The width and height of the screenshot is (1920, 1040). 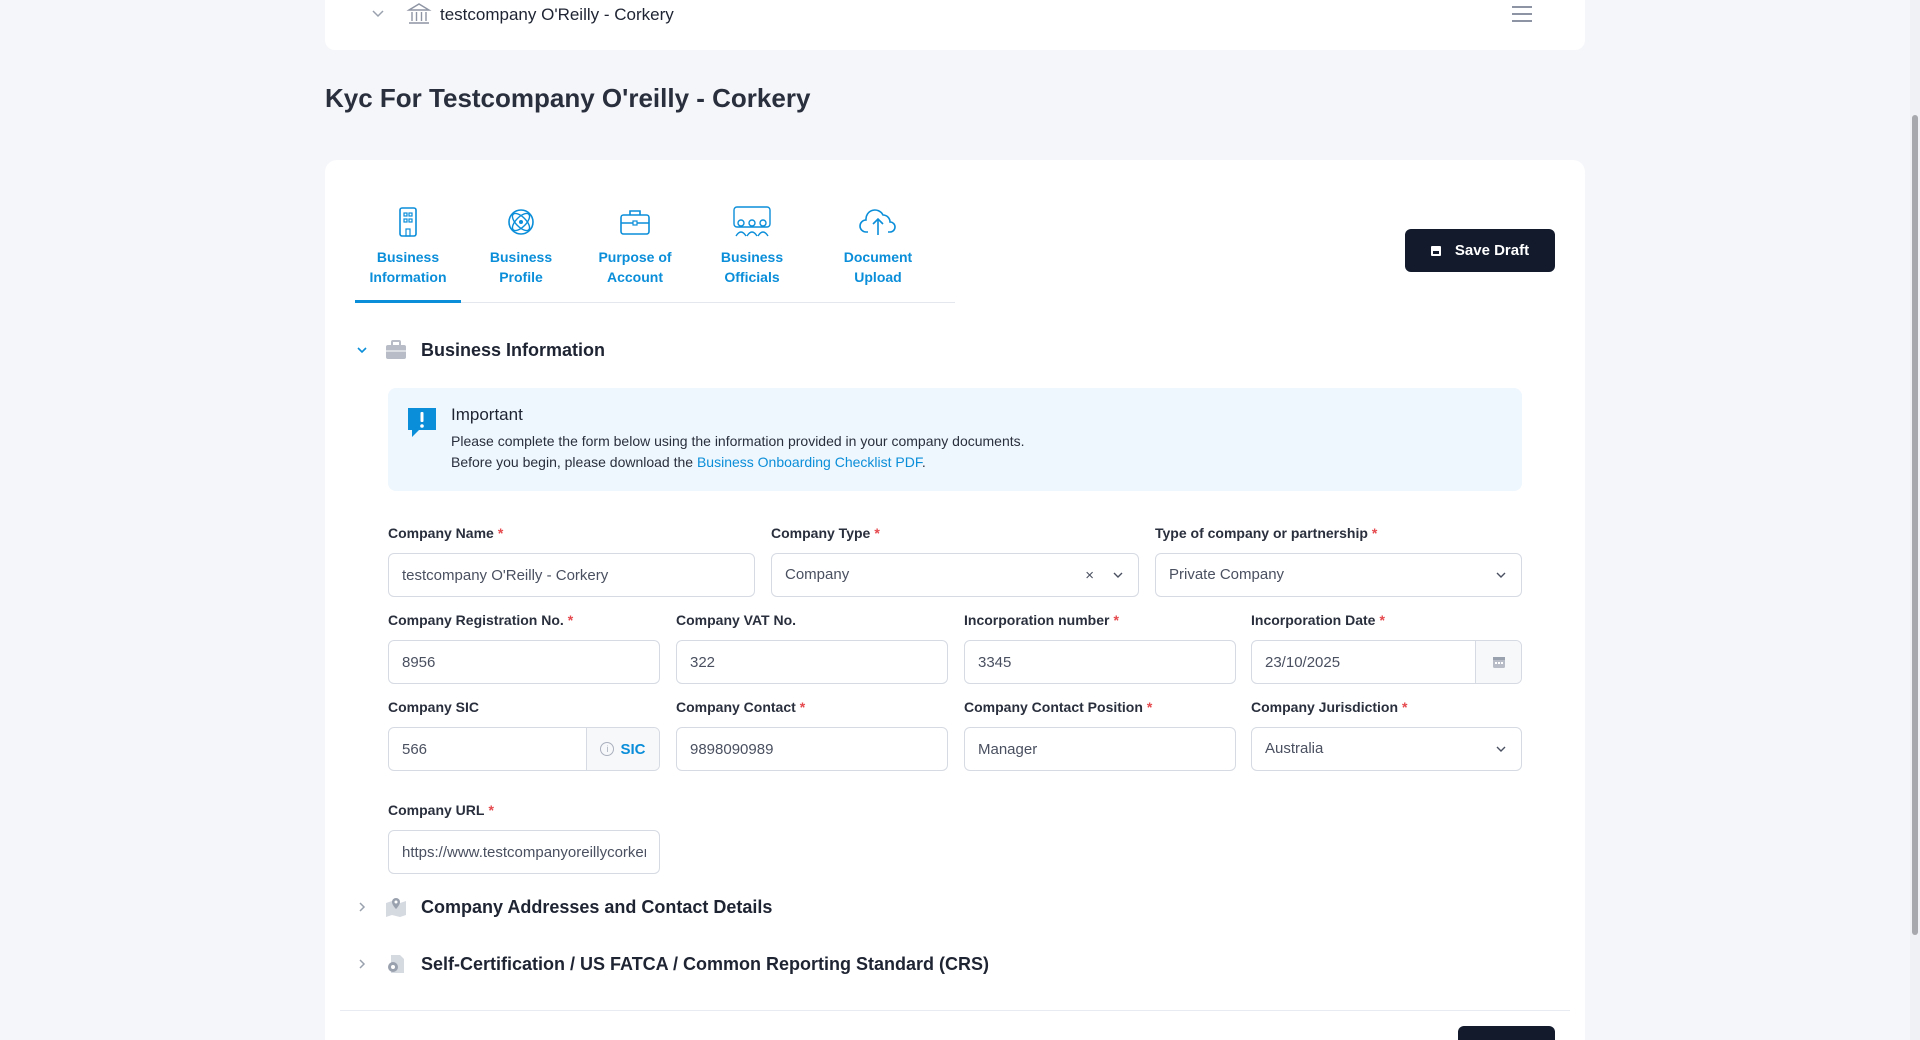 What do you see at coordinates (923, 462) in the screenshot?
I see `notice-line2-suffix: .` at bounding box center [923, 462].